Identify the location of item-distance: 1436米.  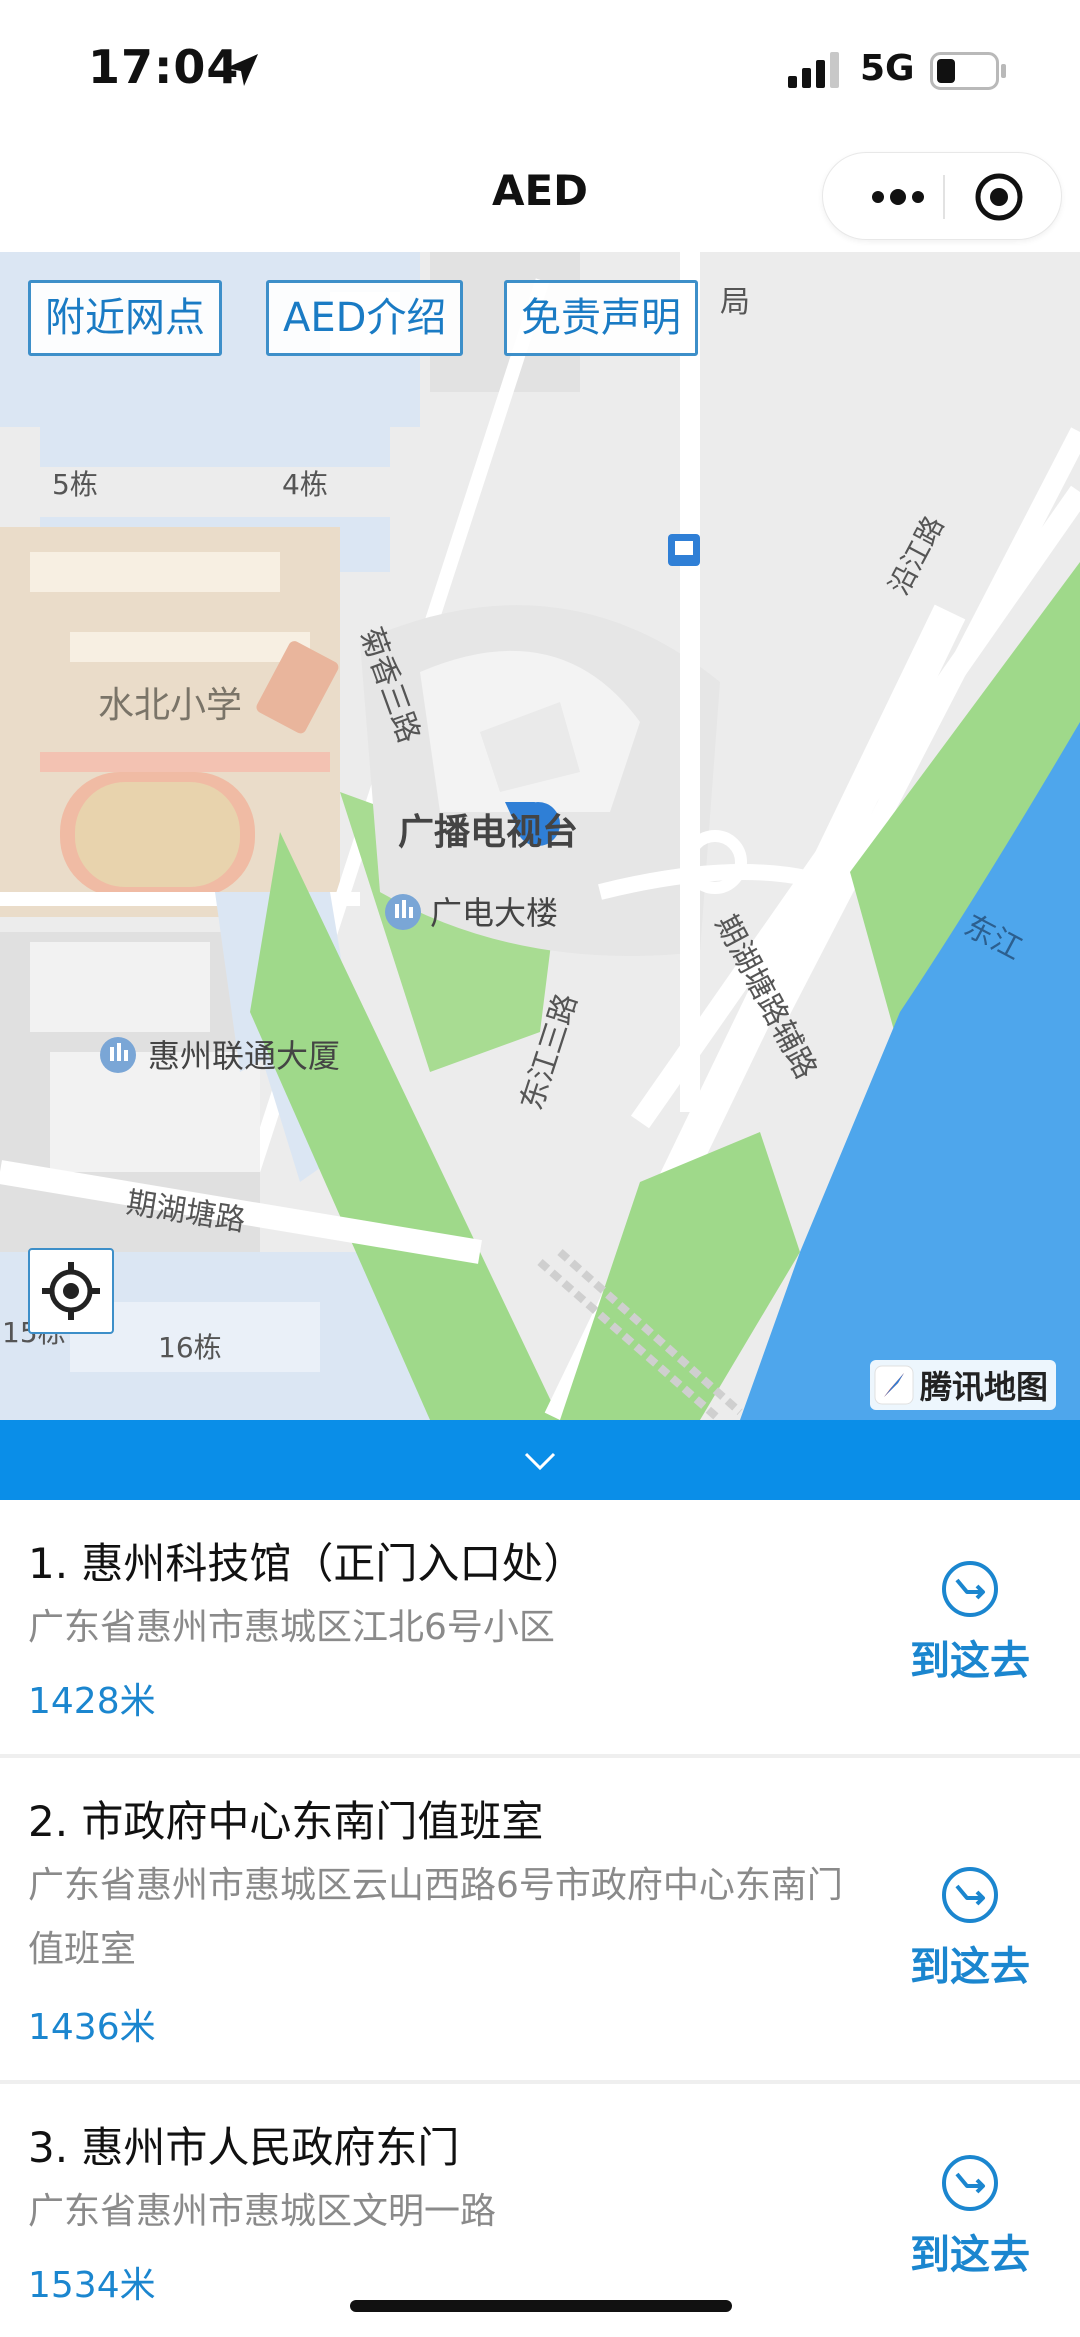
(92, 2027).